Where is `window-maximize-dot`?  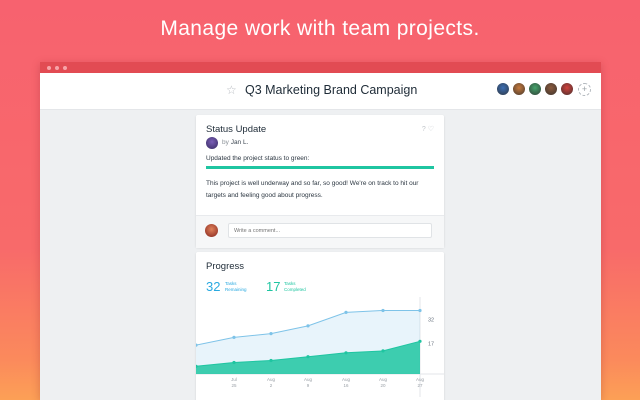
window-maximize-dot is located at coordinates (65, 68).